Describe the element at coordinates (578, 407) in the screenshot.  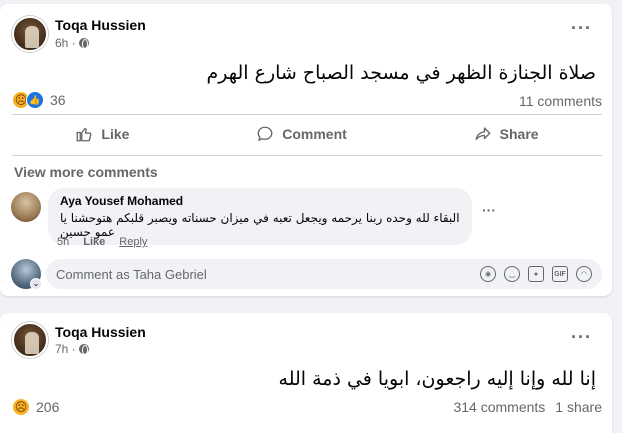
I see `shares-count: 1 share` at that location.